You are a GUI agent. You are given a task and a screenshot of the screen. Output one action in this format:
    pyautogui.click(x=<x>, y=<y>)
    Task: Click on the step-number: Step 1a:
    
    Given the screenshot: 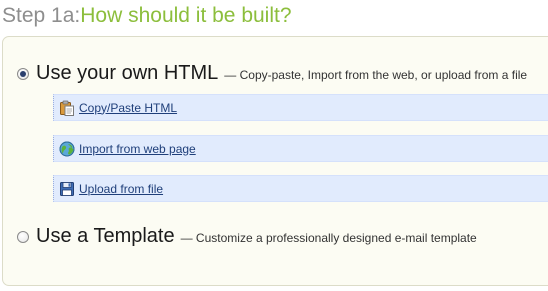 What is the action you would take?
    pyautogui.click(x=41, y=15)
    